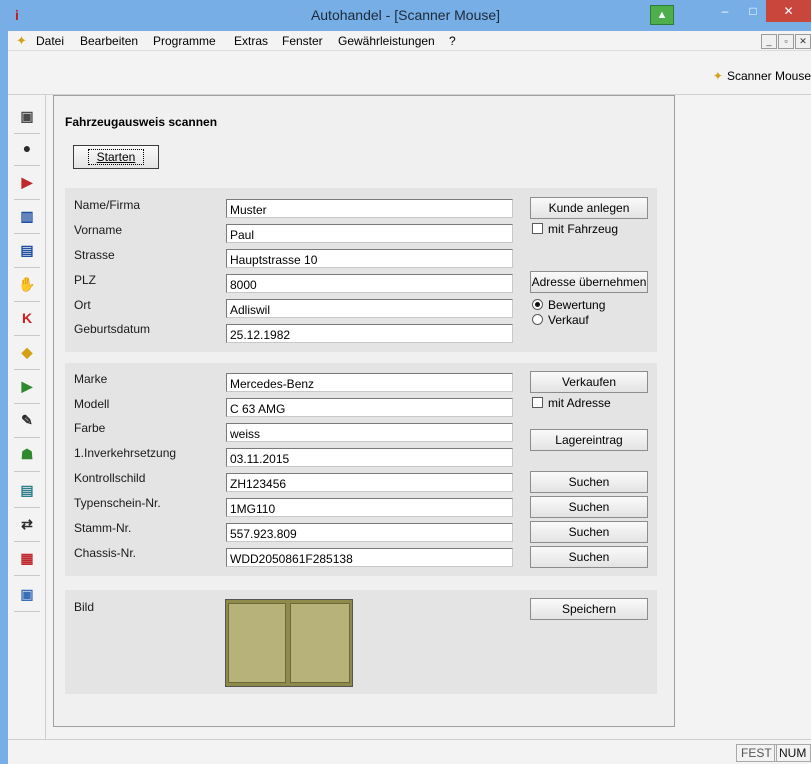  What do you see at coordinates (369, 457) in the screenshot?
I see `inverkehrsetzung-field: 03.11.2015` at bounding box center [369, 457].